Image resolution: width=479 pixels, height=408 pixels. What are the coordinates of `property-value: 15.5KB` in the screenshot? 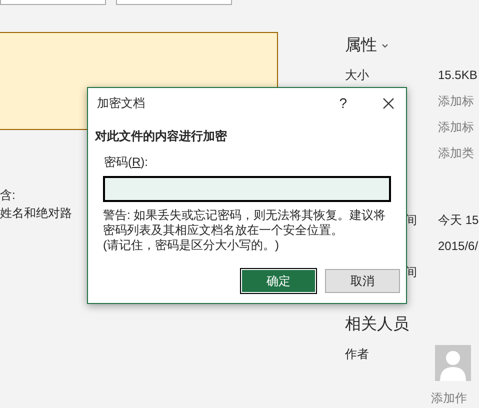 It's located at (458, 75).